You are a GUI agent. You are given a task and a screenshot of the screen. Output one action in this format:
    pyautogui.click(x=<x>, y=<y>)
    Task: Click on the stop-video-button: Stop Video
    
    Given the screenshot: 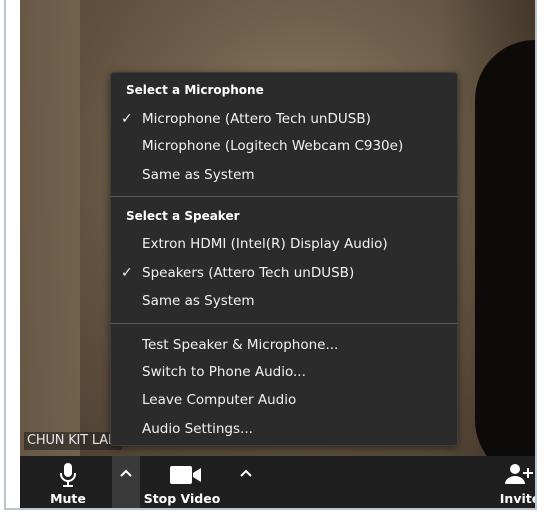 What is the action you would take?
    pyautogui.click(x=182, y=482)
    